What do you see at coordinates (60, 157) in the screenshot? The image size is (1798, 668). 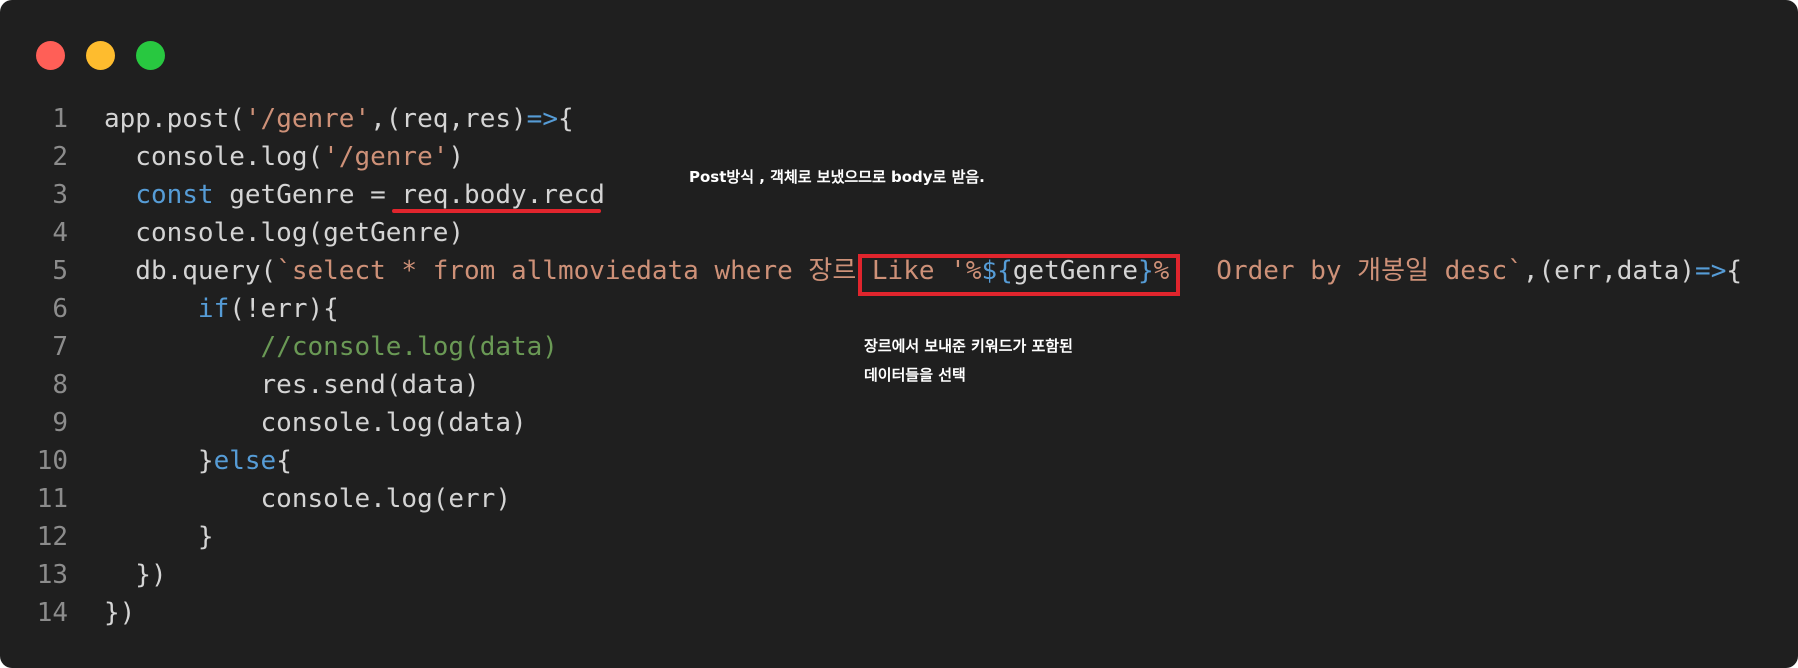 I see `line-number: 2` at bounding box center [60, 157].